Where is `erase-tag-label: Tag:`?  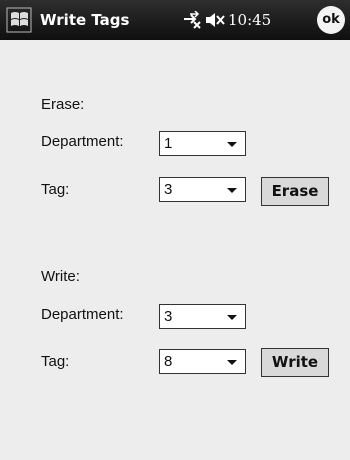 erase-tag-label: Tag: is located at coordinates (55, 189).